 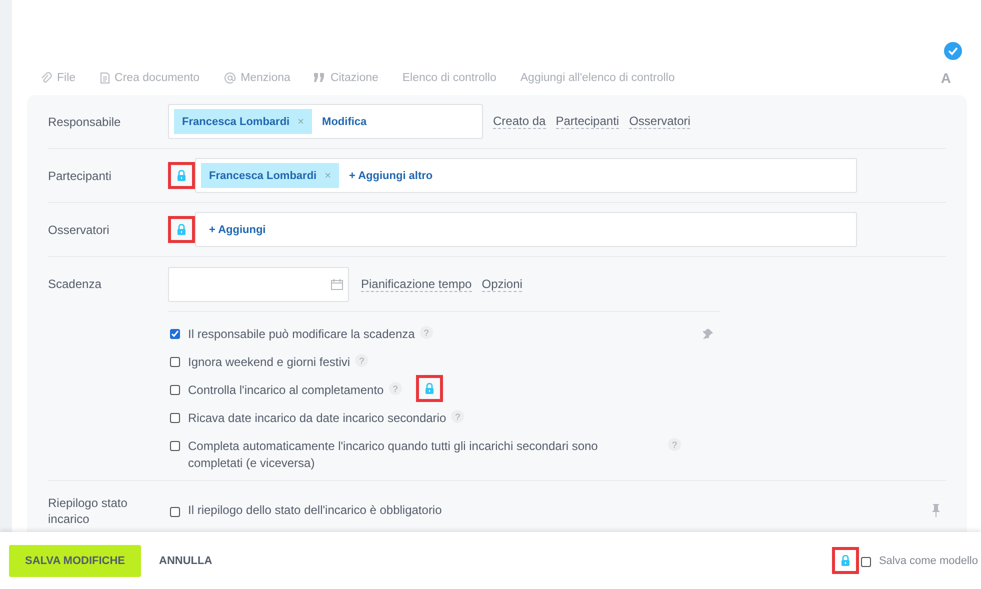 I want to click on quote-icon, so click(x=320, y=77).